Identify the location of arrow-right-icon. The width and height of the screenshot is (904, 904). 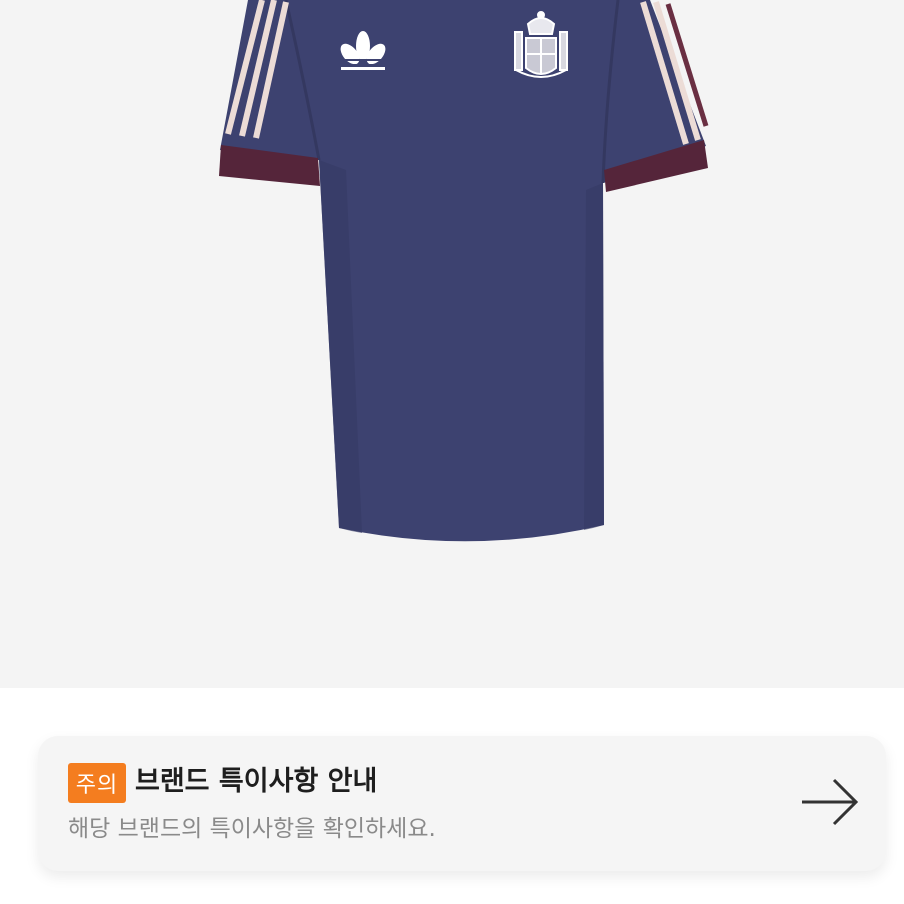
(831, 802).